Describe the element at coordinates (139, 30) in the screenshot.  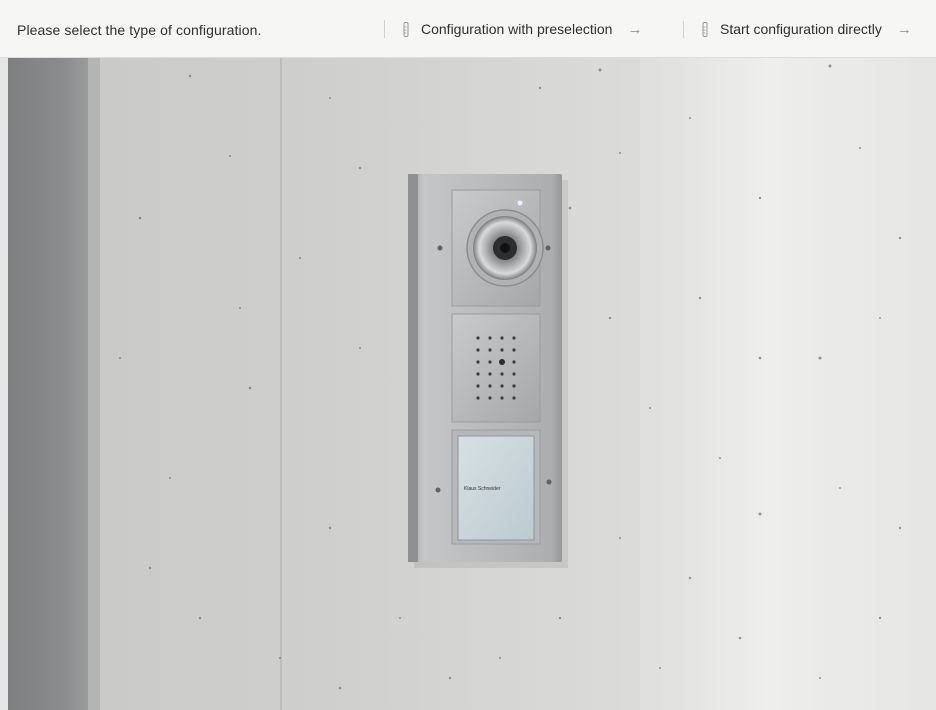
I see `configuration-prompt: Please select the type of configuration.` at that location.